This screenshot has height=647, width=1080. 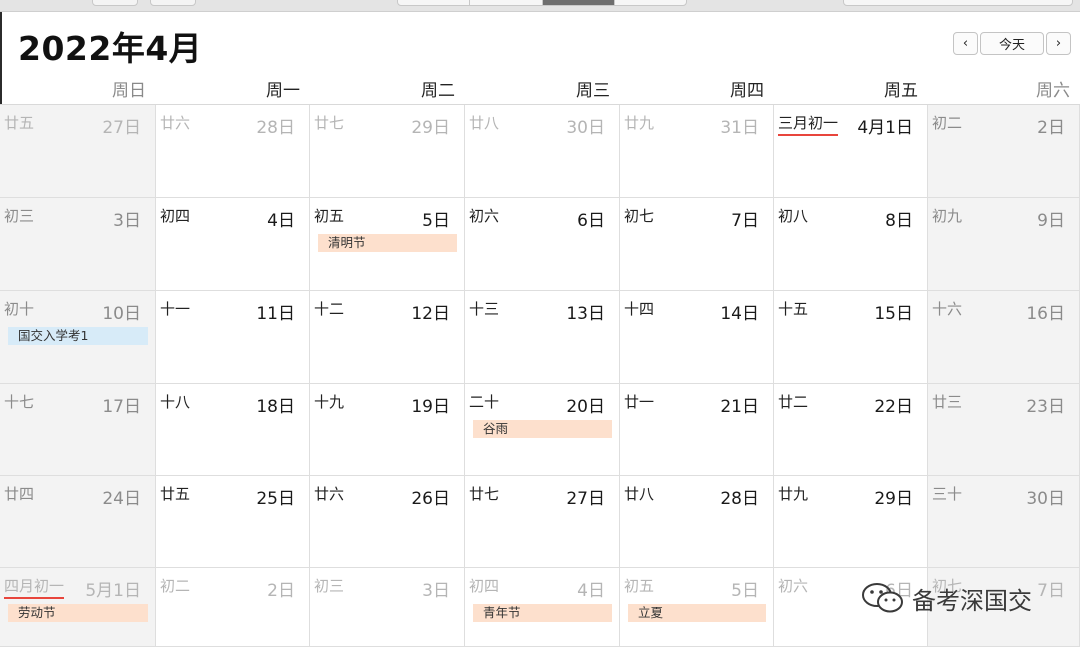 I want to click on day-cell: 廿一 21日, so click(x=697, y=430).